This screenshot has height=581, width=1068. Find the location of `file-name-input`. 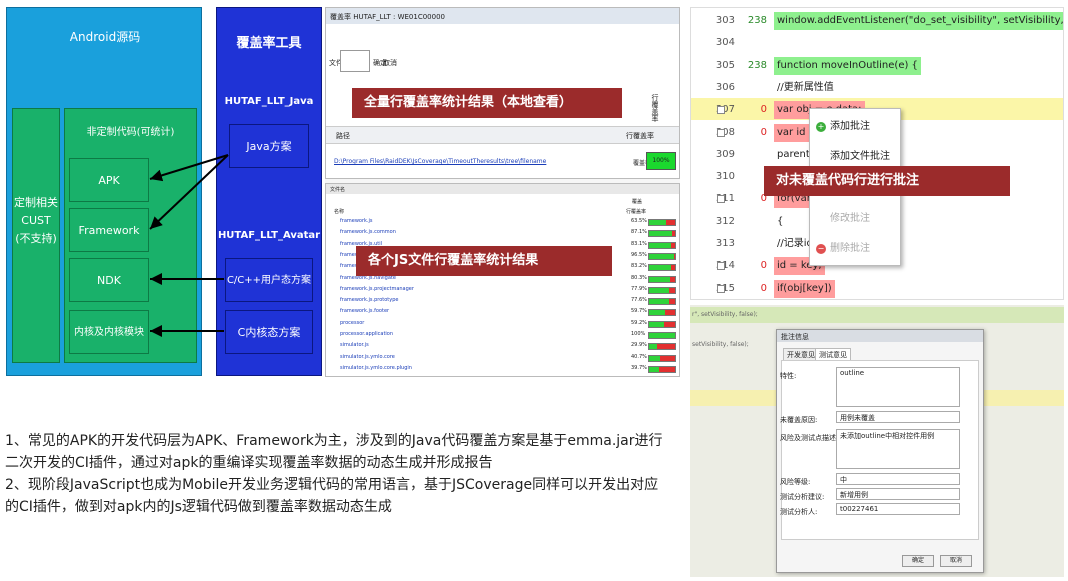

file-name-input is located at coordinates (355, 61).